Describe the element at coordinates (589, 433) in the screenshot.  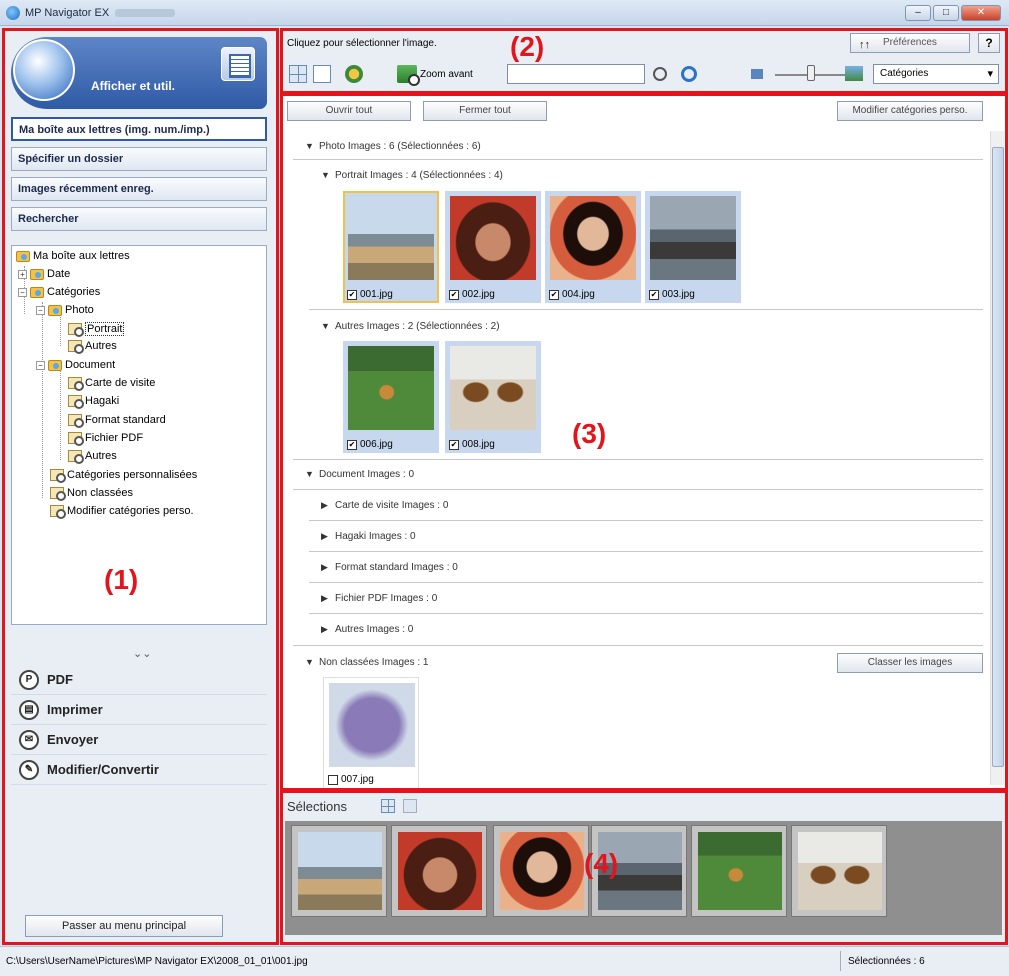
I see `callout-label-3: (3)` at that location.